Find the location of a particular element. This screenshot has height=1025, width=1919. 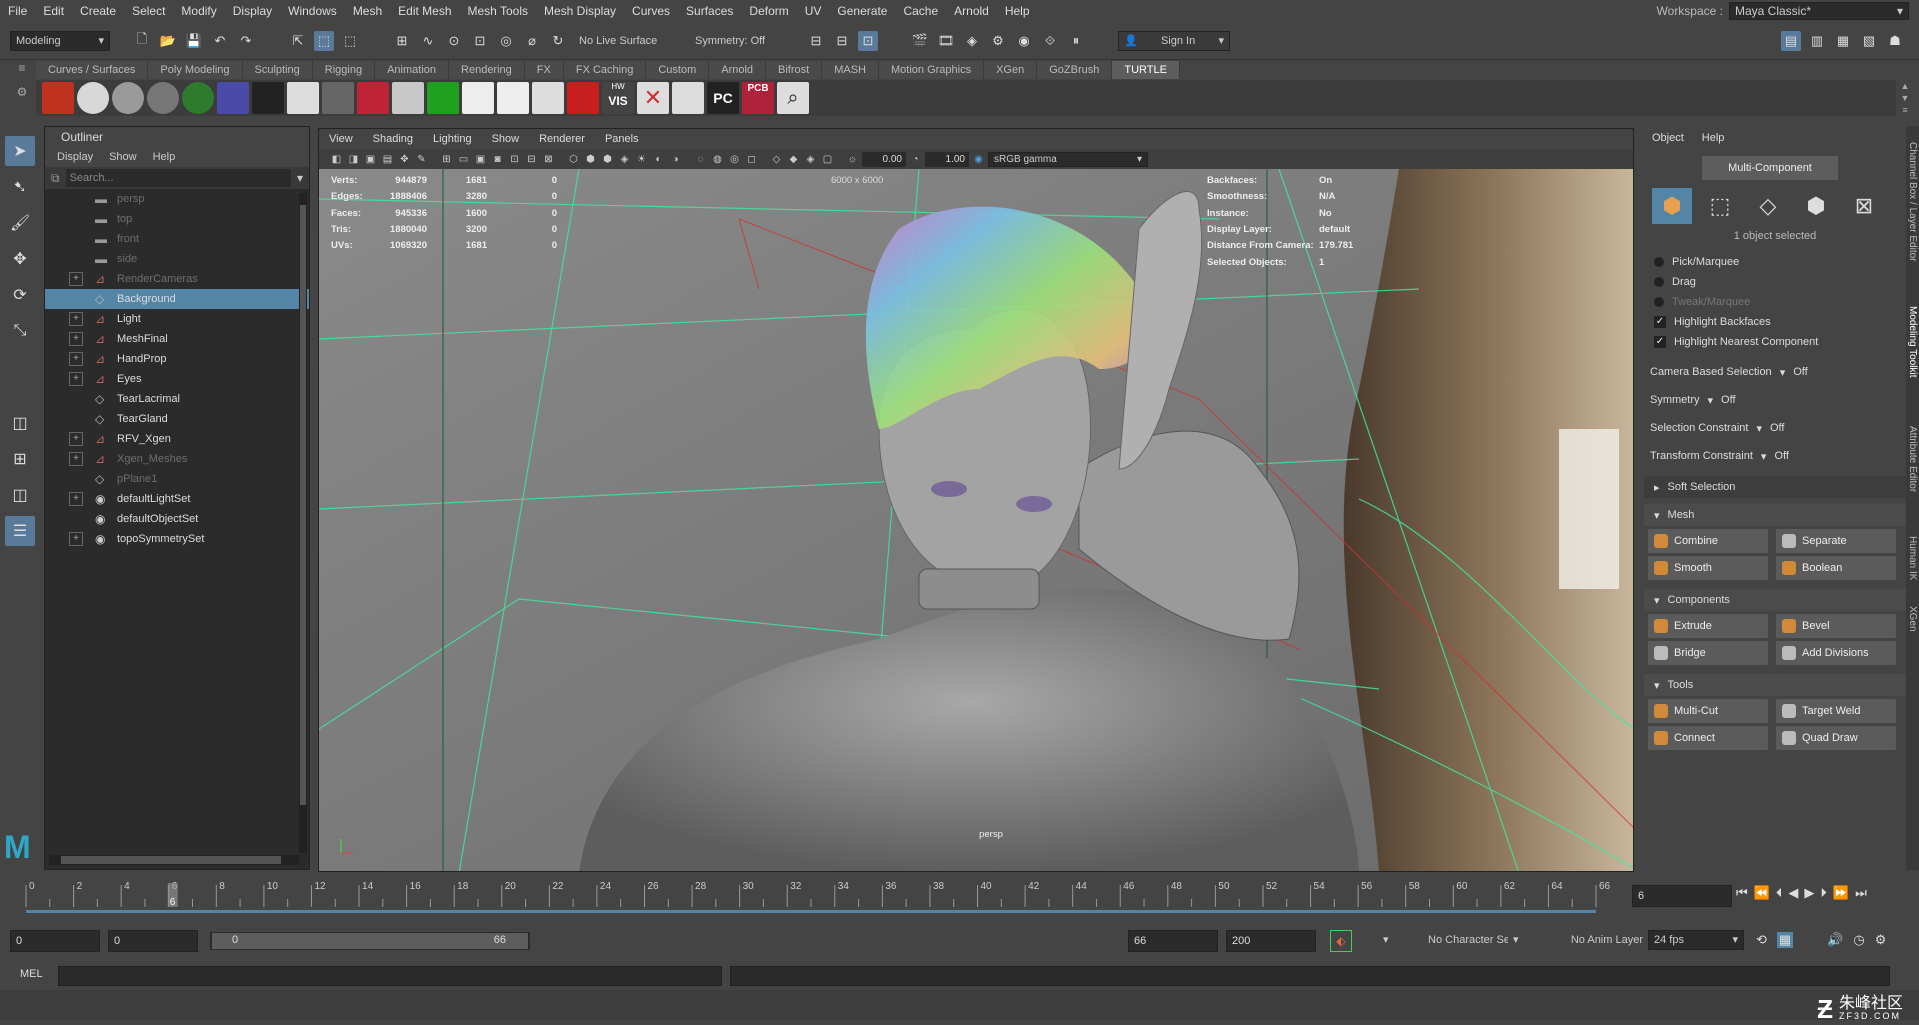

safe-title-icon: ⊠ is located at coordinates (548, 159).